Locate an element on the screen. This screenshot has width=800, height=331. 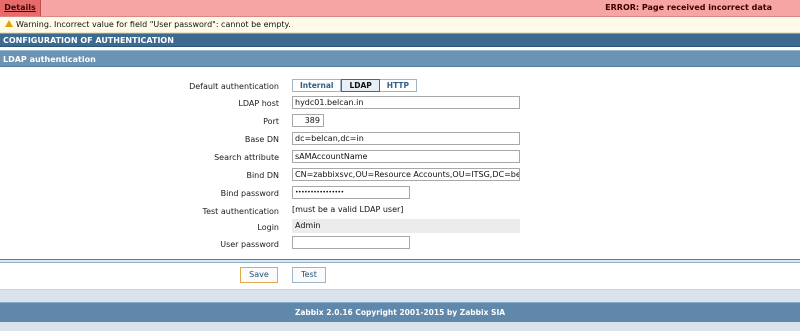
user-password-label: User password is located at coordinates (249, 244).